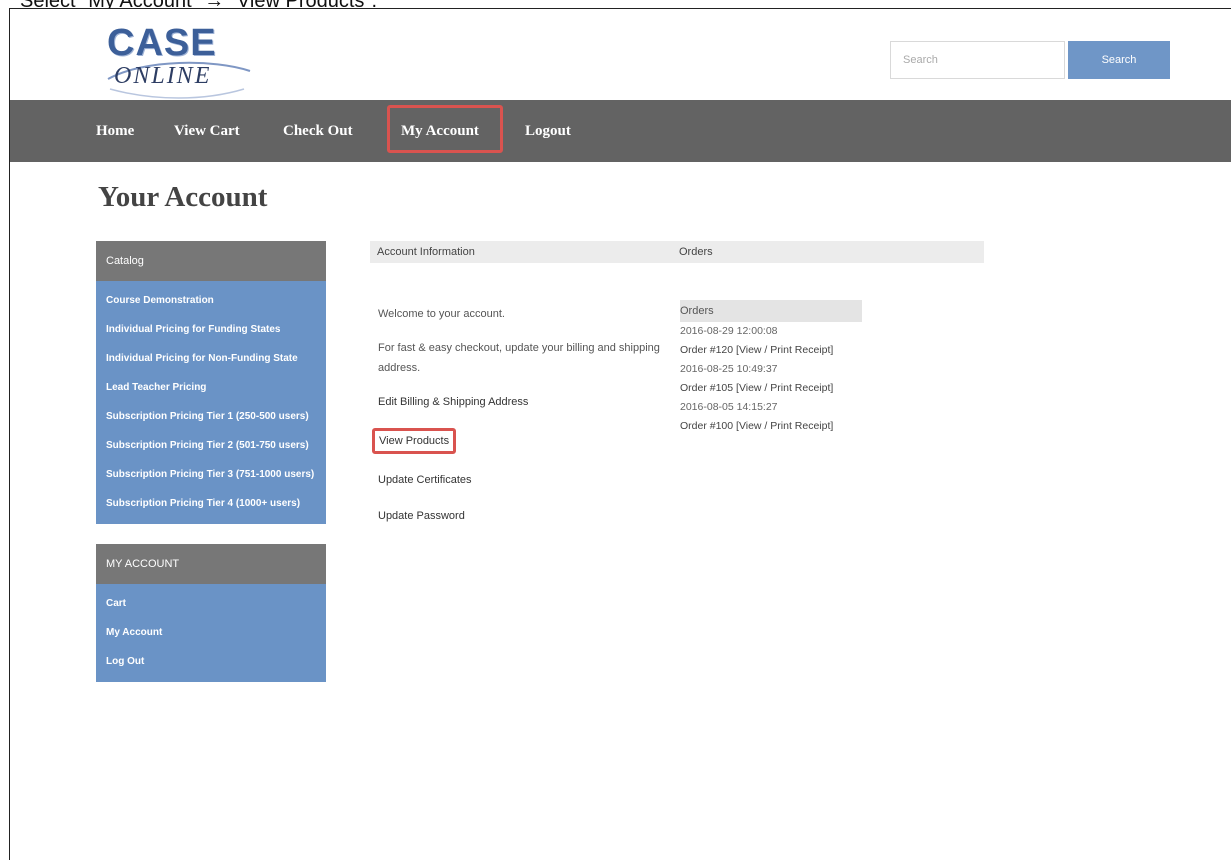 The width and height of the screenshot is (1231, 860). I want to click on sidebar-item-lead-teacher: Lead Teacher Pricing, so click(211, 388).